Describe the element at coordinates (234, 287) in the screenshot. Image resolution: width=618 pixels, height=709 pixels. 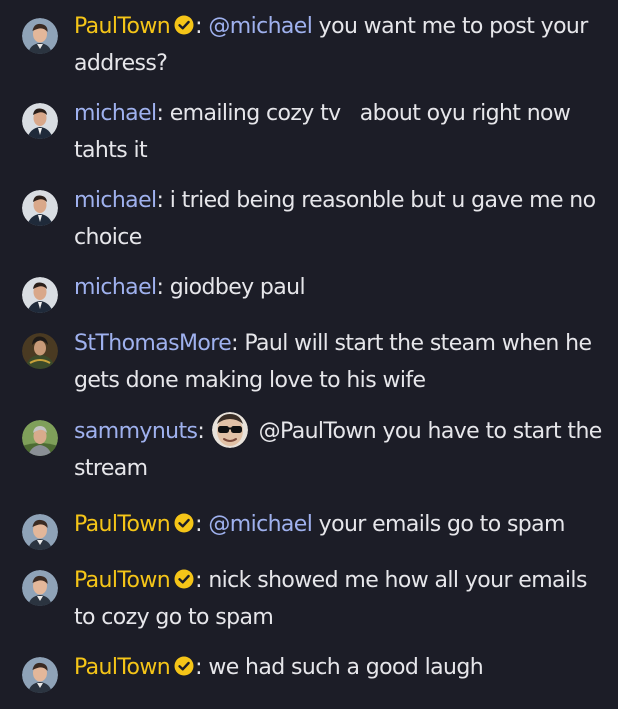
I see `message-text: giodbey paul` at that location.